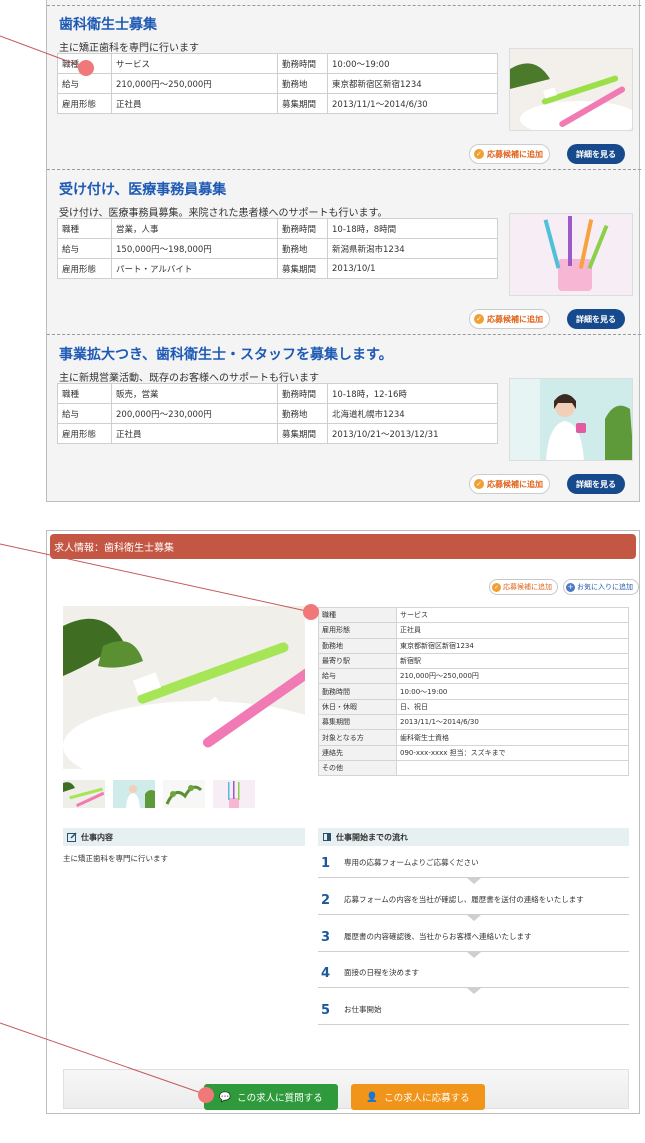 Image resolution: width=645 pixels, height=1143 pixels. I want to click on speech-bubble-icon: 💬, so click(225, 1097).